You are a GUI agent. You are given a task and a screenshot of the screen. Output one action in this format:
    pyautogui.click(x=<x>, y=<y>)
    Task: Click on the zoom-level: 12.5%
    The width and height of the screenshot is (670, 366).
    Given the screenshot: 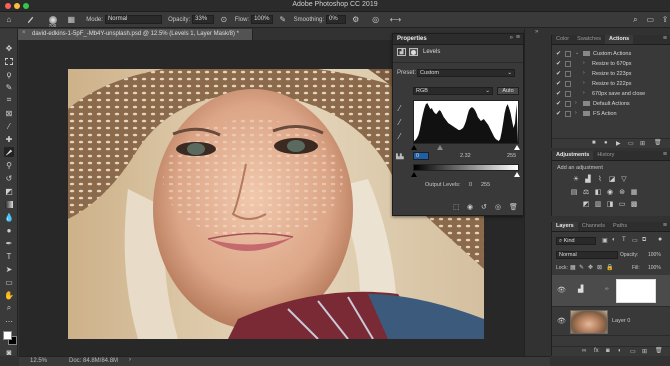 What is the action you would take?
    pyautogui.click(x=38, y=361)
    